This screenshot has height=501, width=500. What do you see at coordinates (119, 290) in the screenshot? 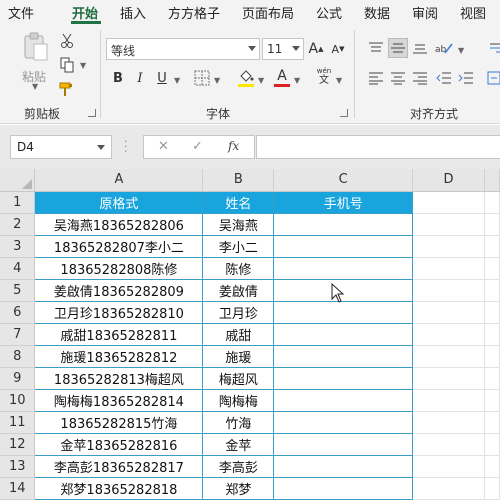
I see `cell-original: 姜啟倩18365282809` at bounding box center [119, 290].